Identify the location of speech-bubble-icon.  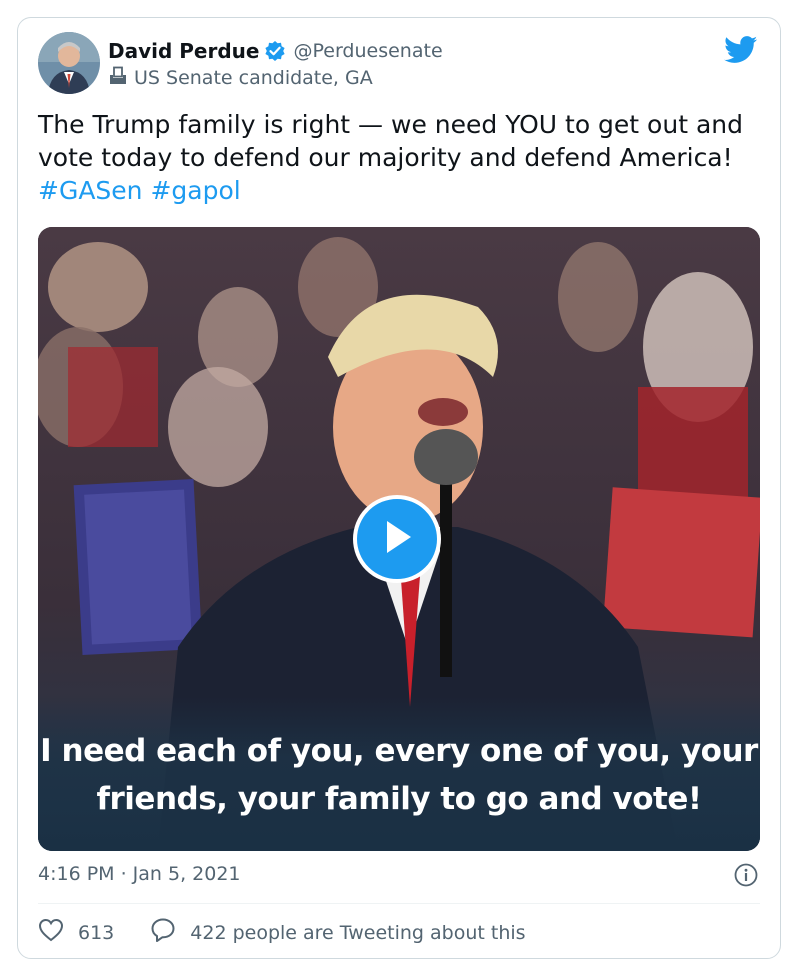
(163, 932).